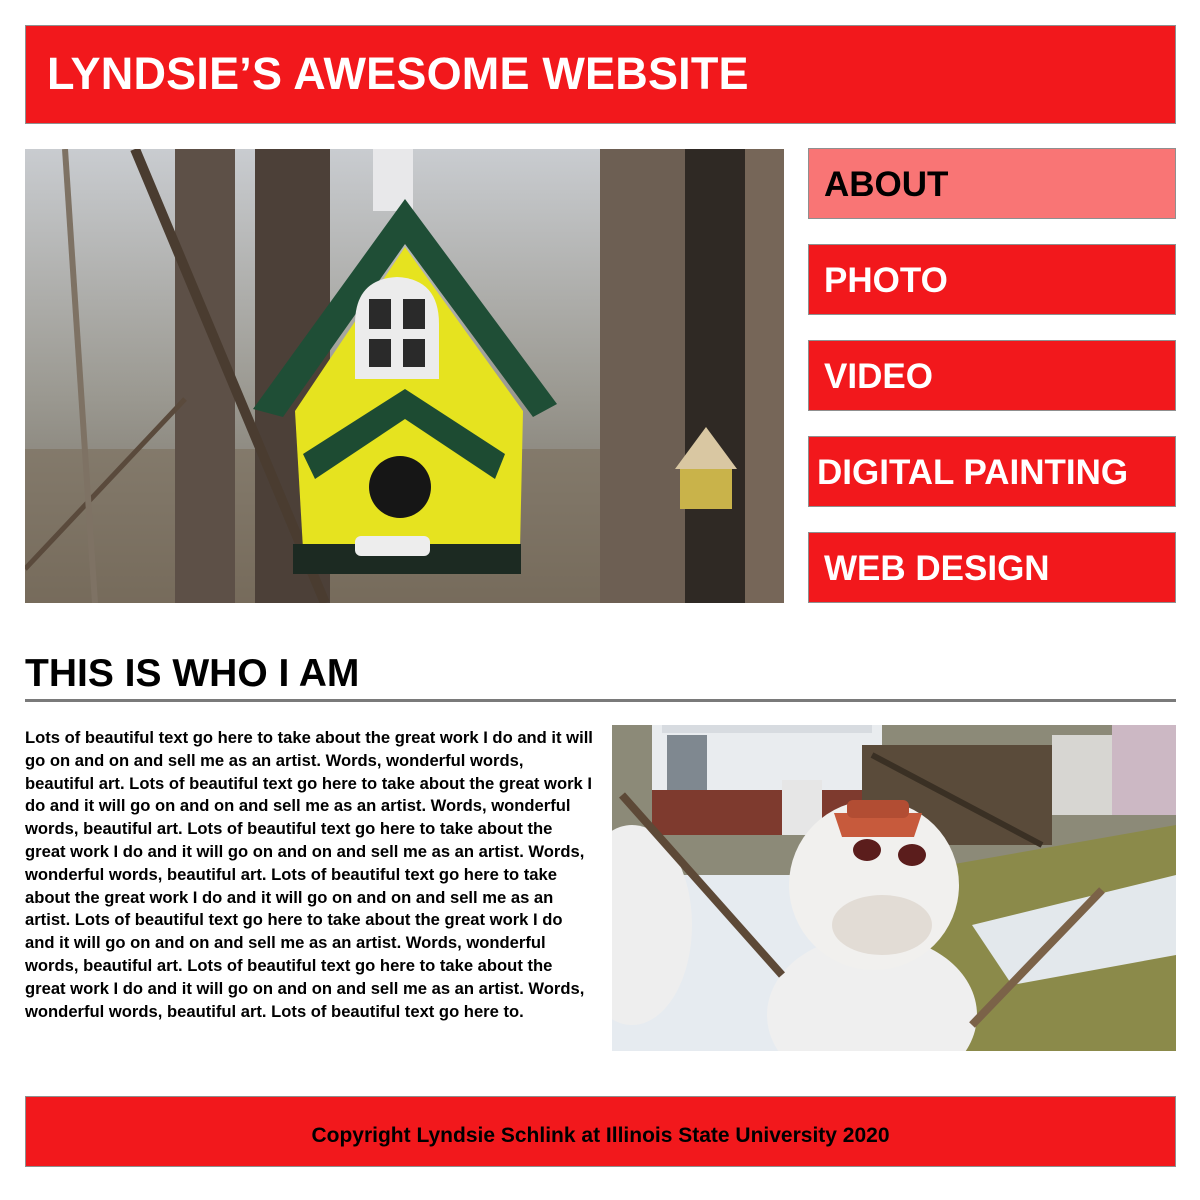 Image resolution: width=1200 pixels, height=1200 pixels. What do you see at coordinates (192, 673) in the screenshot?
I see `about-heading: THIS IS WHO I AM` at bounding box center [192, 673].